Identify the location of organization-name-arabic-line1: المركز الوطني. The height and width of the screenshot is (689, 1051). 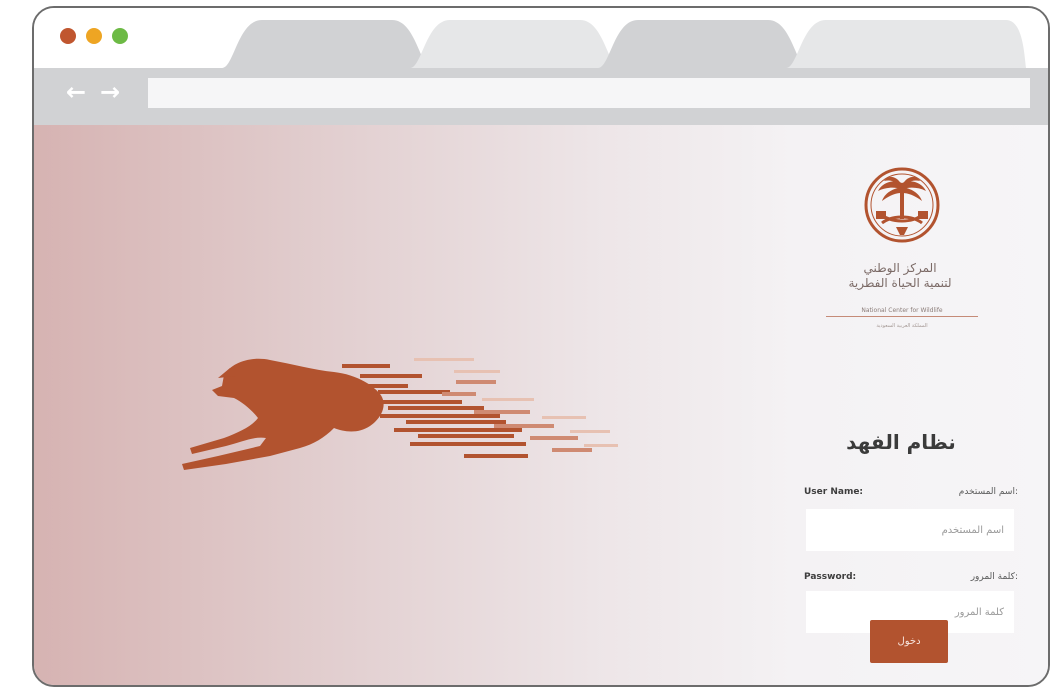
(900, 268).